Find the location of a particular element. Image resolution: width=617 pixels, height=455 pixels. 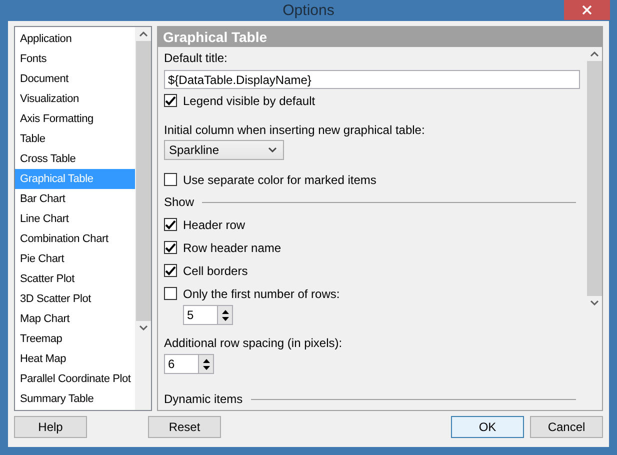

category-item: Heat Map is located at coordinates (75, 359).